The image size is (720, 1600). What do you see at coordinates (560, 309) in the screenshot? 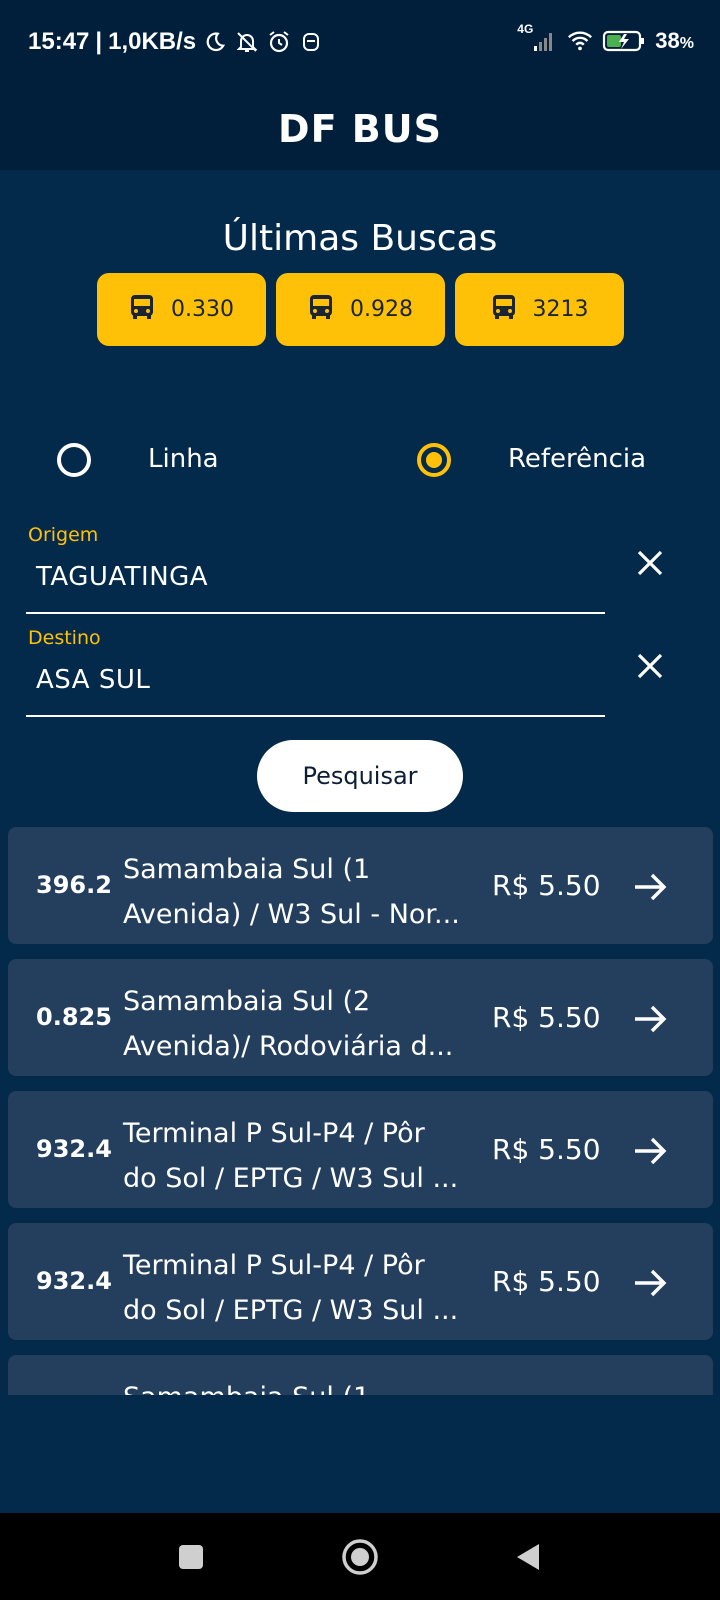
I see `recent-chip-label: 3213` at bounding box center [560, 309].